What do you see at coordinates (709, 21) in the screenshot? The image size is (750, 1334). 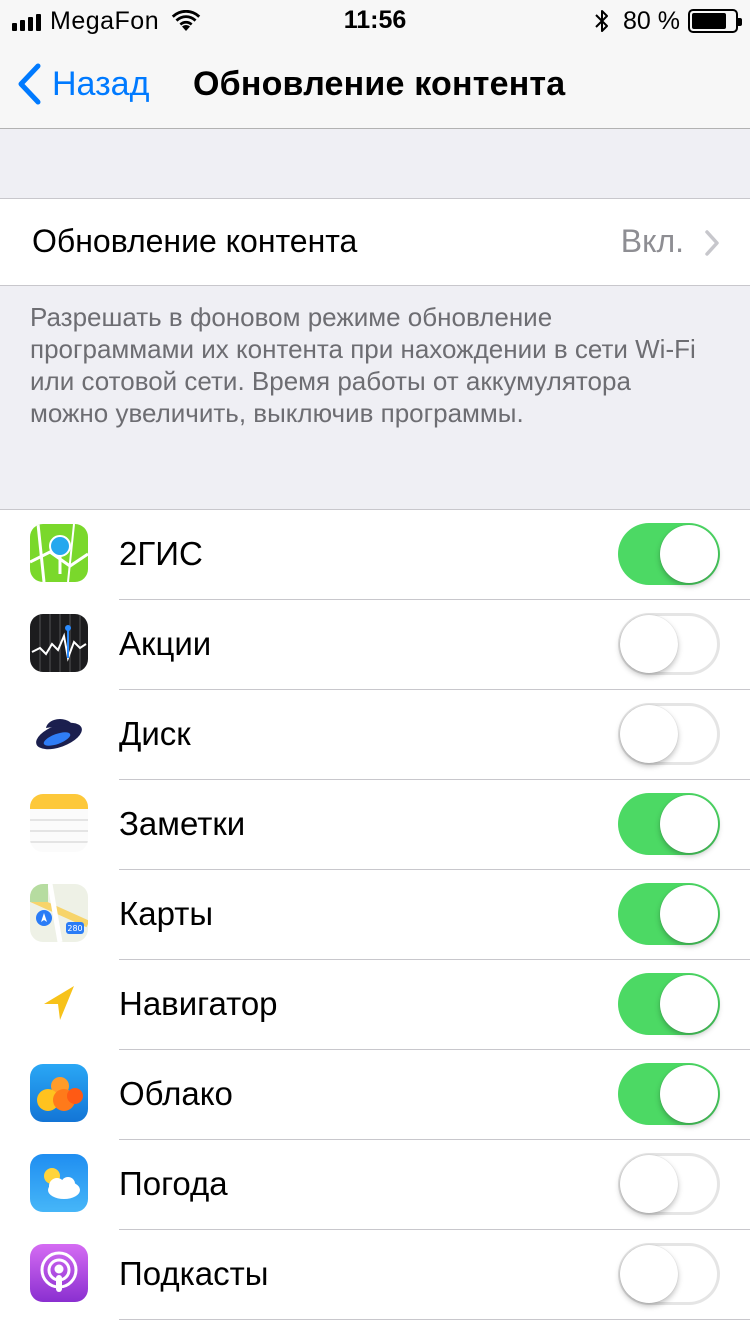 I see `battery-fill` at bounding box center [709, 21].